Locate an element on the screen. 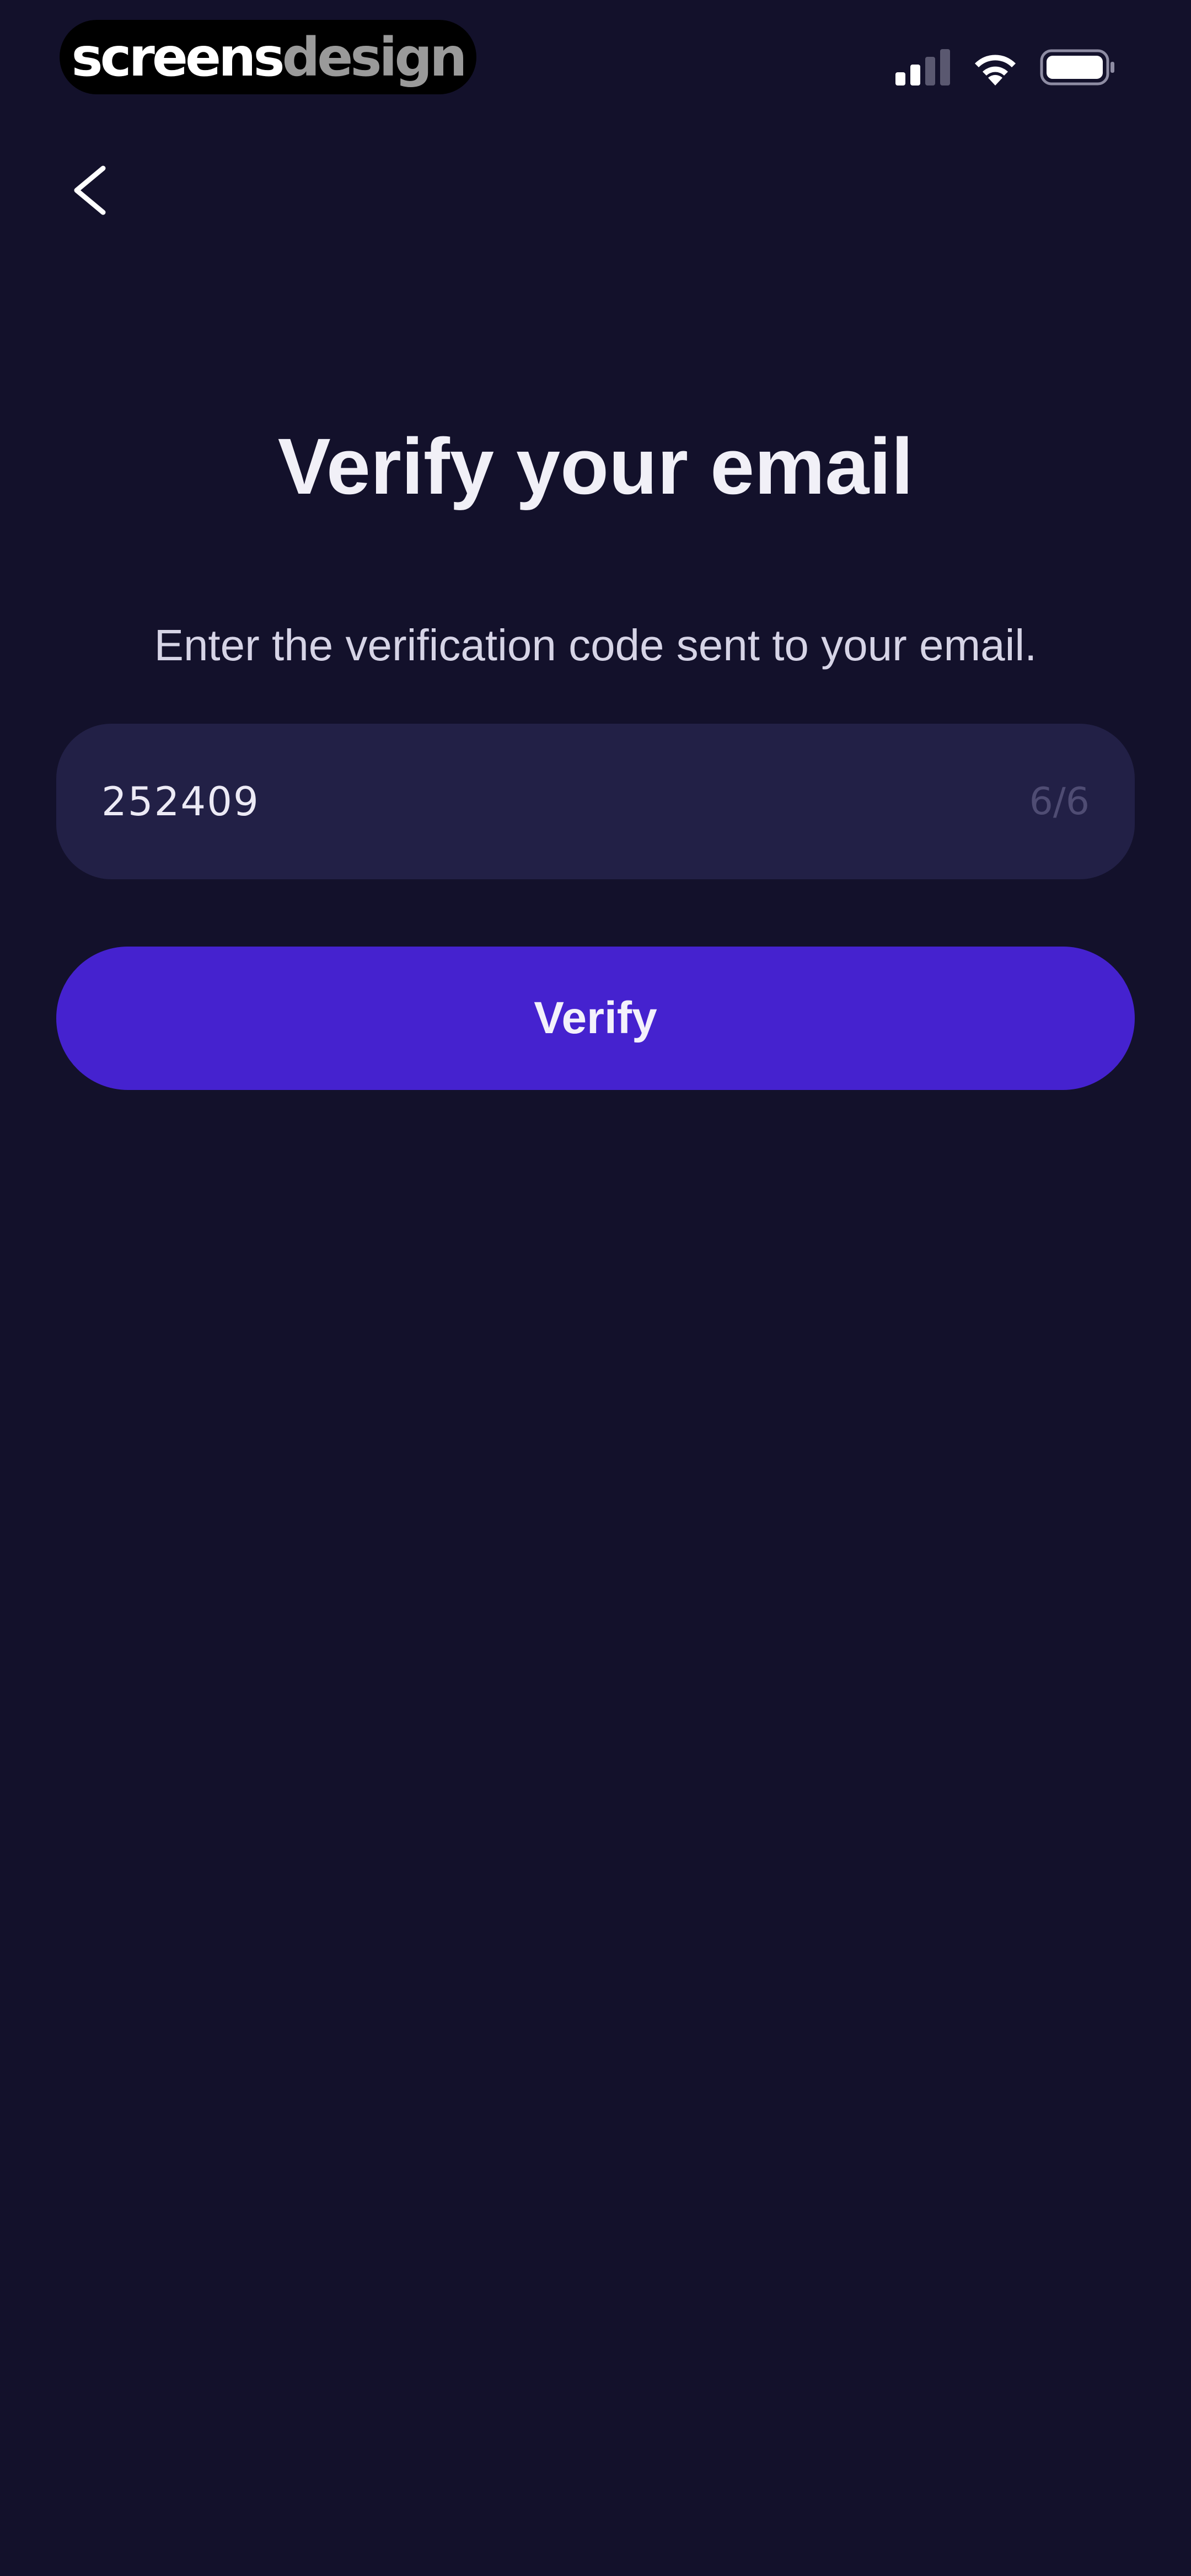 This screenshot has height=2576, width=1191. screensdesign-watermark: screens design is located at coordinates (268, 57).